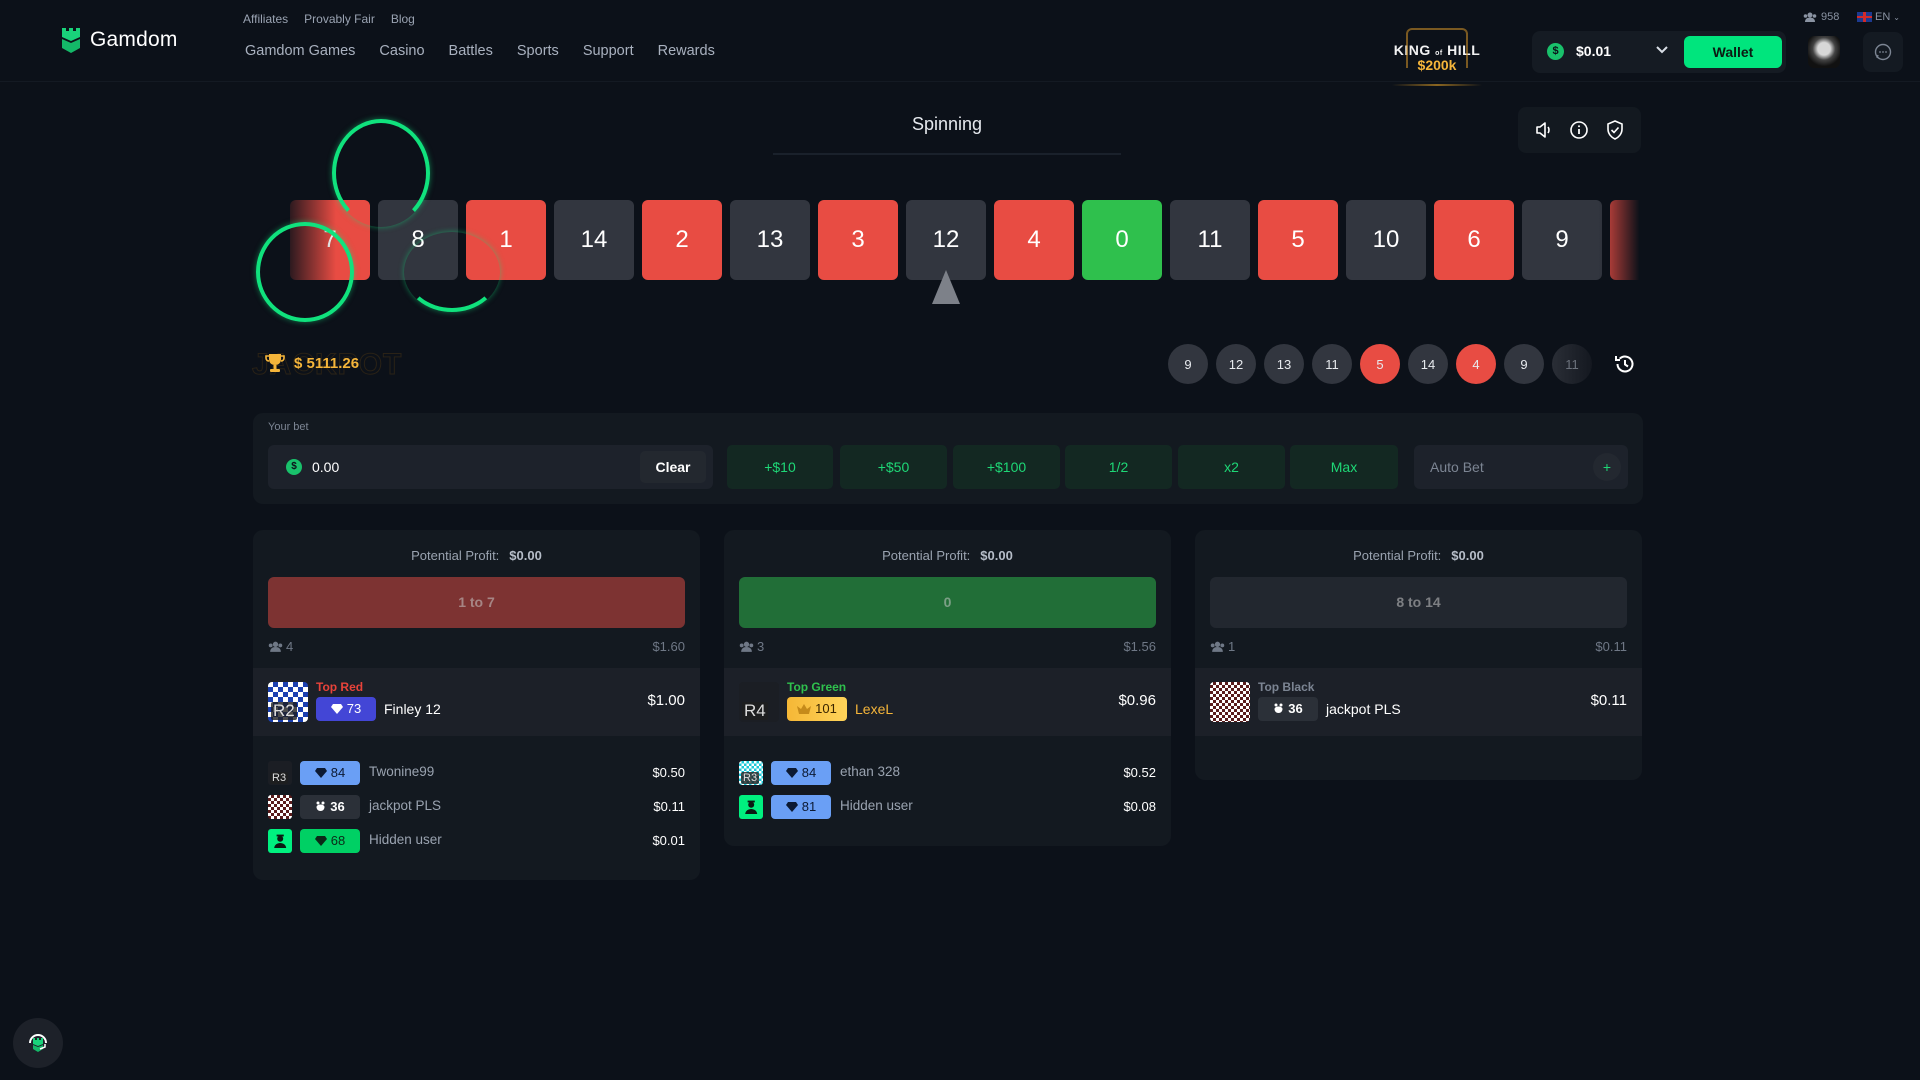  Describe the element at coordinates (1418, 602) in the screenshot. I see `place-bet-button: 8 to 14` at that location.